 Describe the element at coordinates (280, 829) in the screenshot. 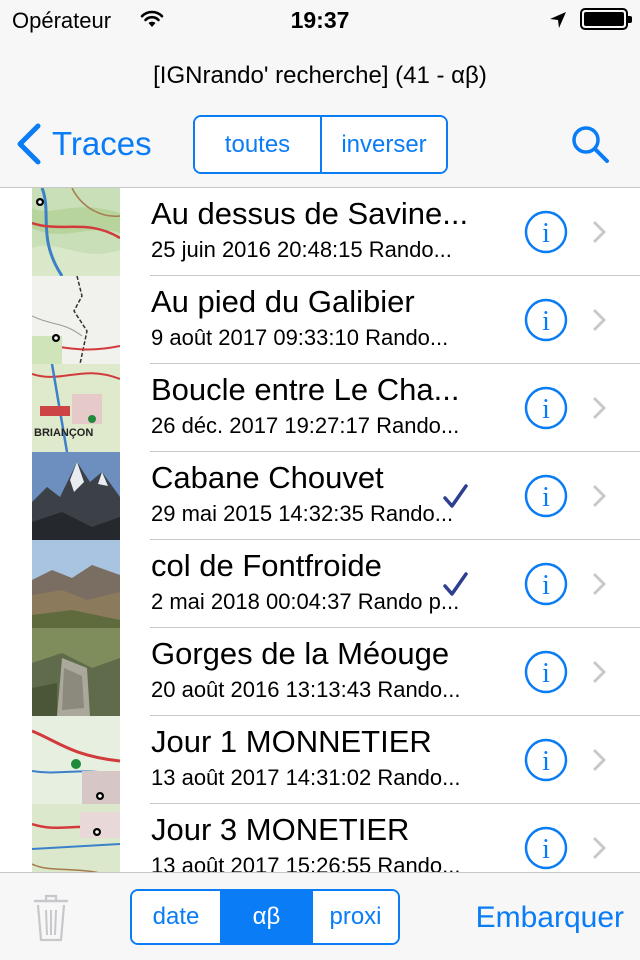

I see `trace-title: Jour 3 MONETIER` at that location.